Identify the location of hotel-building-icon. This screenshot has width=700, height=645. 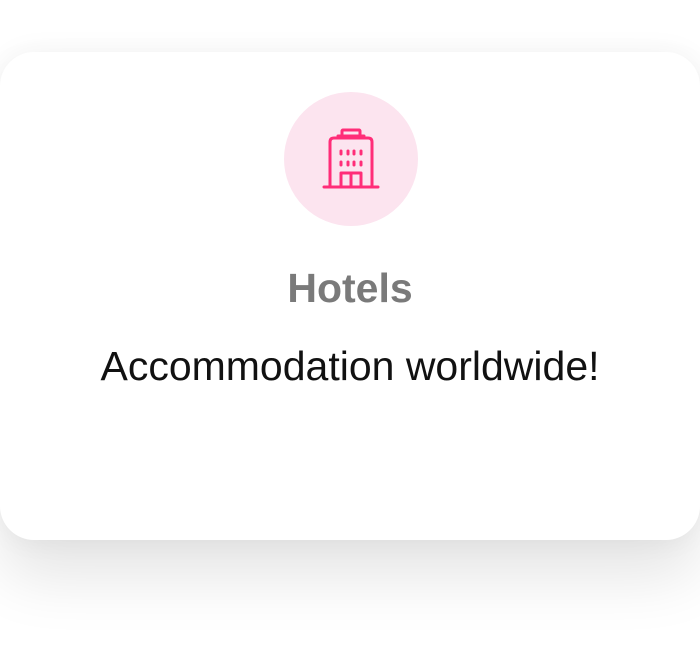
(351, 158).